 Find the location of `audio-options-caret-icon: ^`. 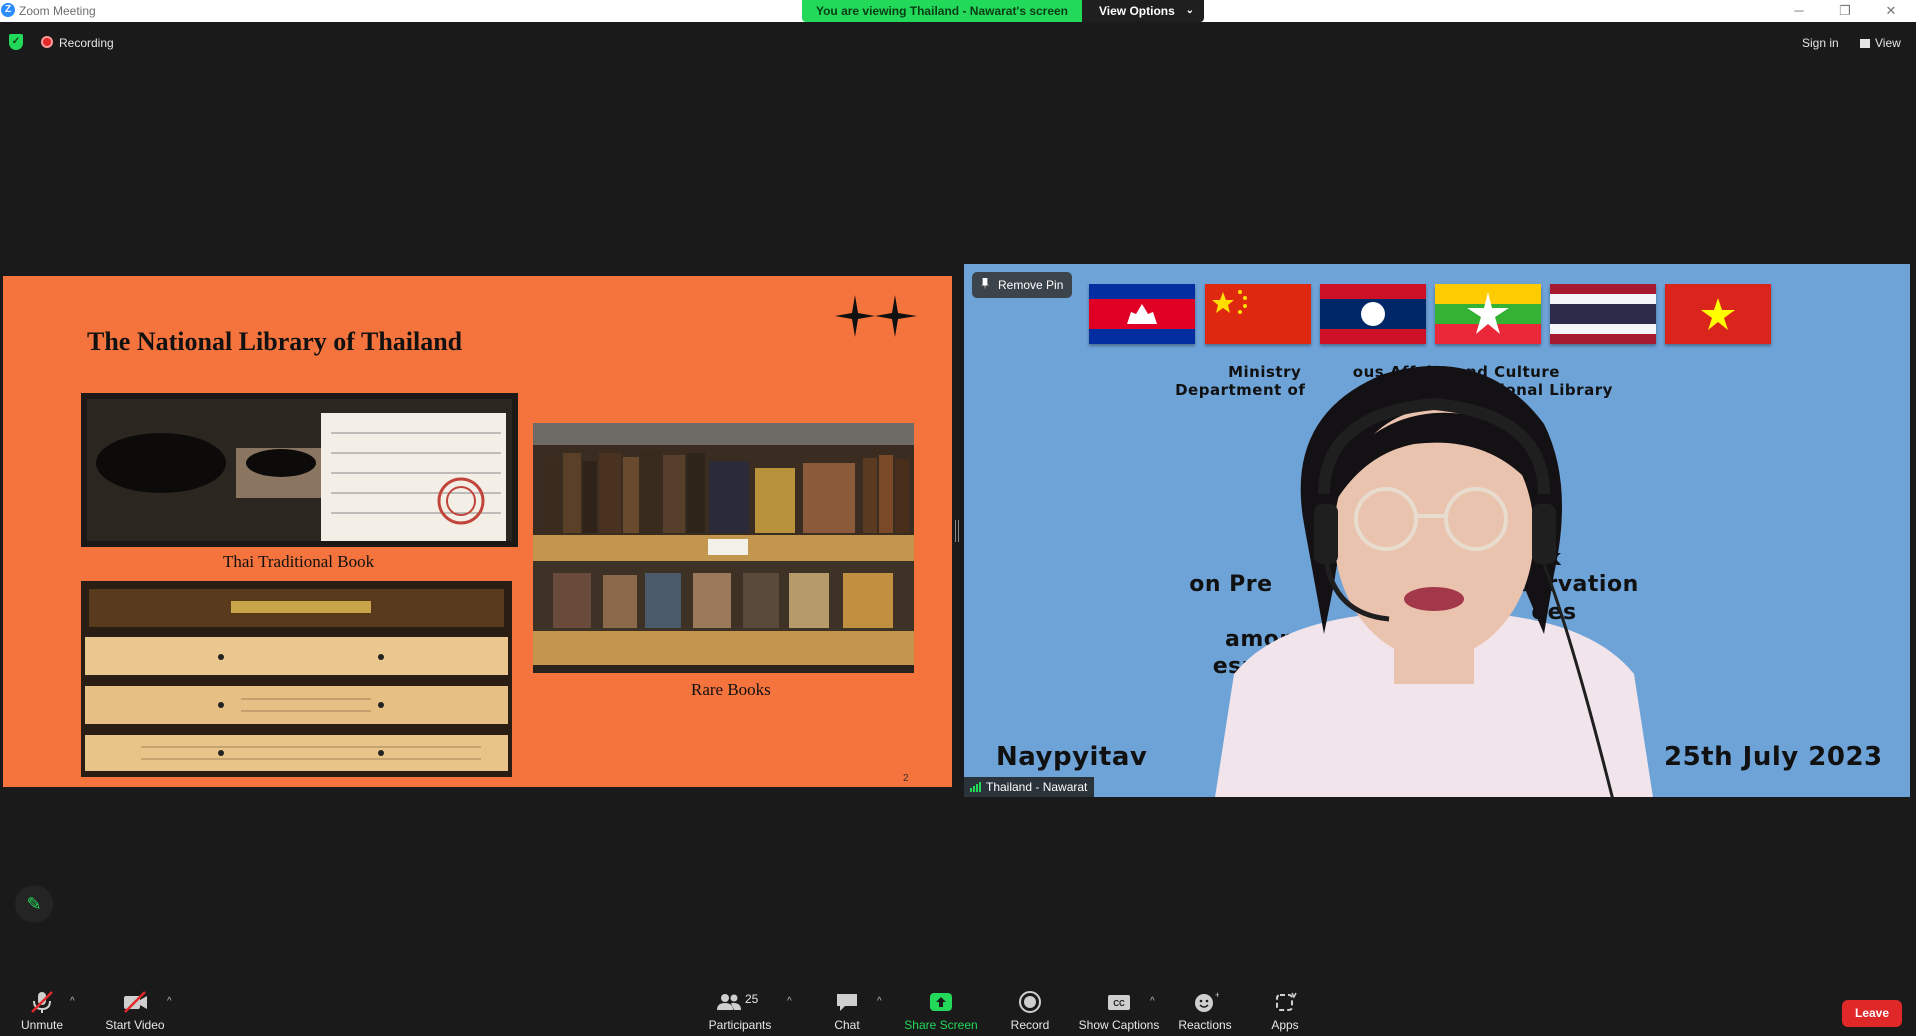

audio-options-caret-icon: ^ is located at coordinates (72, 1001).